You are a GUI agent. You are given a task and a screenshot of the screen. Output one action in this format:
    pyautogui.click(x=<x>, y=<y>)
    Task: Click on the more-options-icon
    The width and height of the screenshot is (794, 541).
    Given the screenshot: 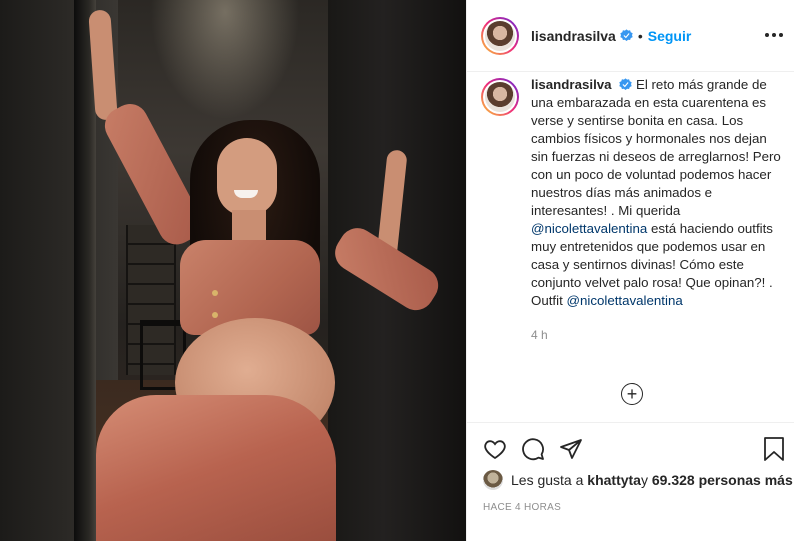 What is the action you would take?
    pyautogui.click(x=774, y=35)
    